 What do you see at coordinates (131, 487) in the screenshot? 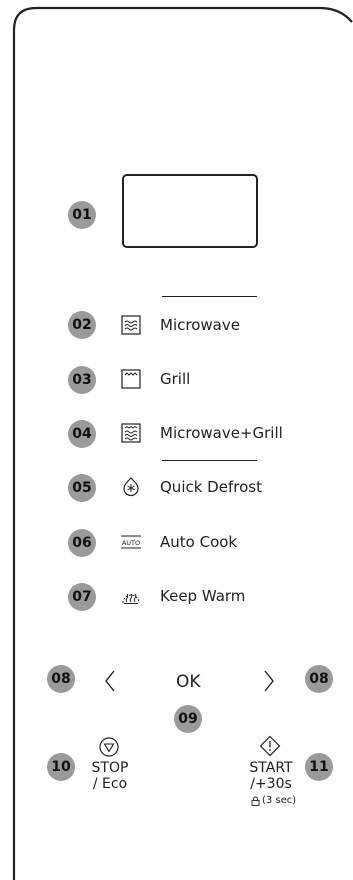
I see `quick-defrost-icon` at bounding box center [131, 487].